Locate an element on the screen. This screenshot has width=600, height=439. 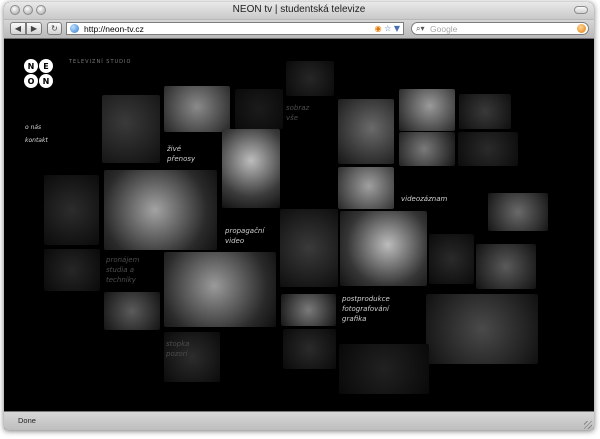
titlebar: NEON tv | studentská televize is located at coordinates (299, 11).